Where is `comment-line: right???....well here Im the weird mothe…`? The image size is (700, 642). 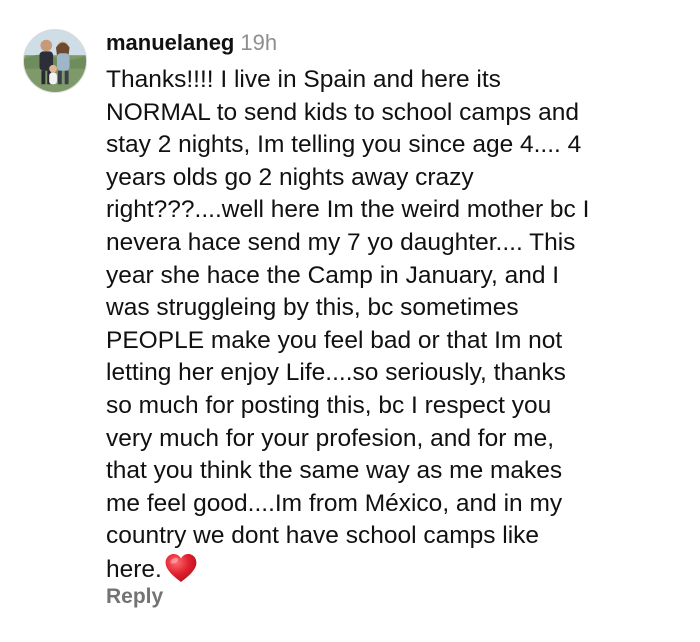
comment-line: right???....well here Im the weird mothe… is located at coordinates (348, 210).